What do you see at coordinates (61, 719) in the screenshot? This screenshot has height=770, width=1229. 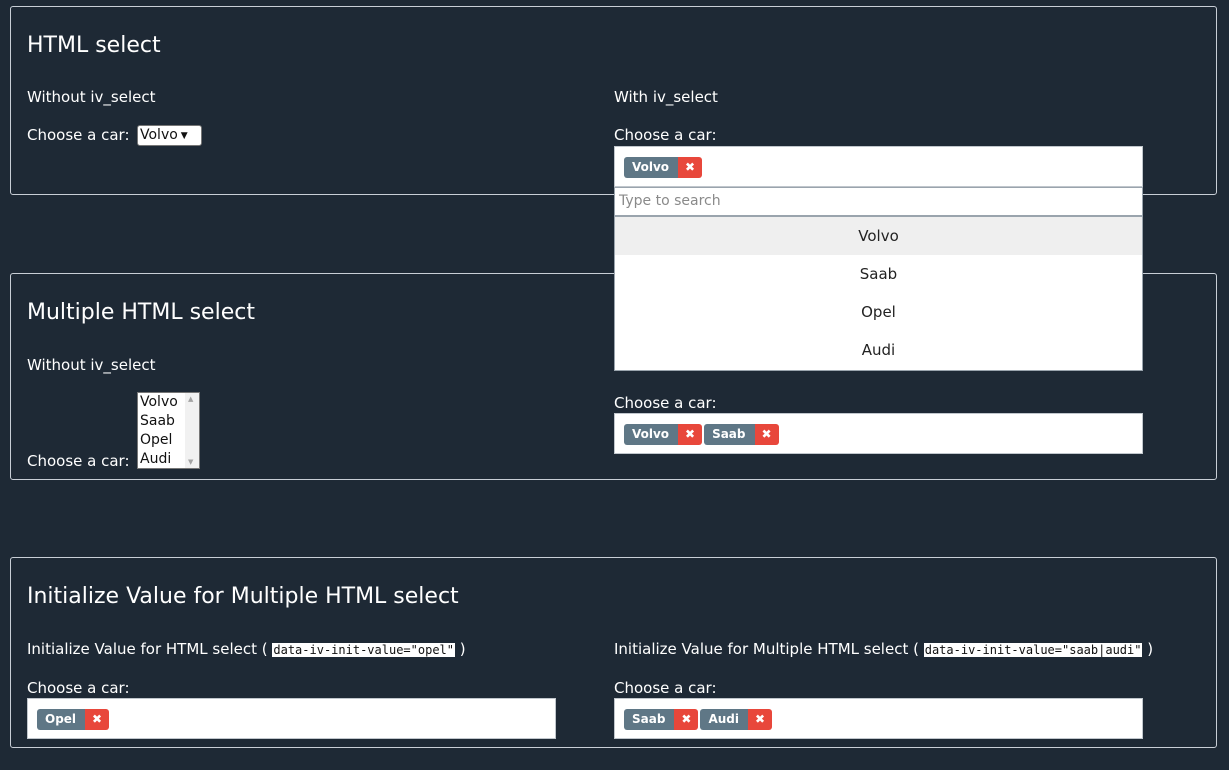 I see `chip-label: Opel` at bounding box center [61, 719].